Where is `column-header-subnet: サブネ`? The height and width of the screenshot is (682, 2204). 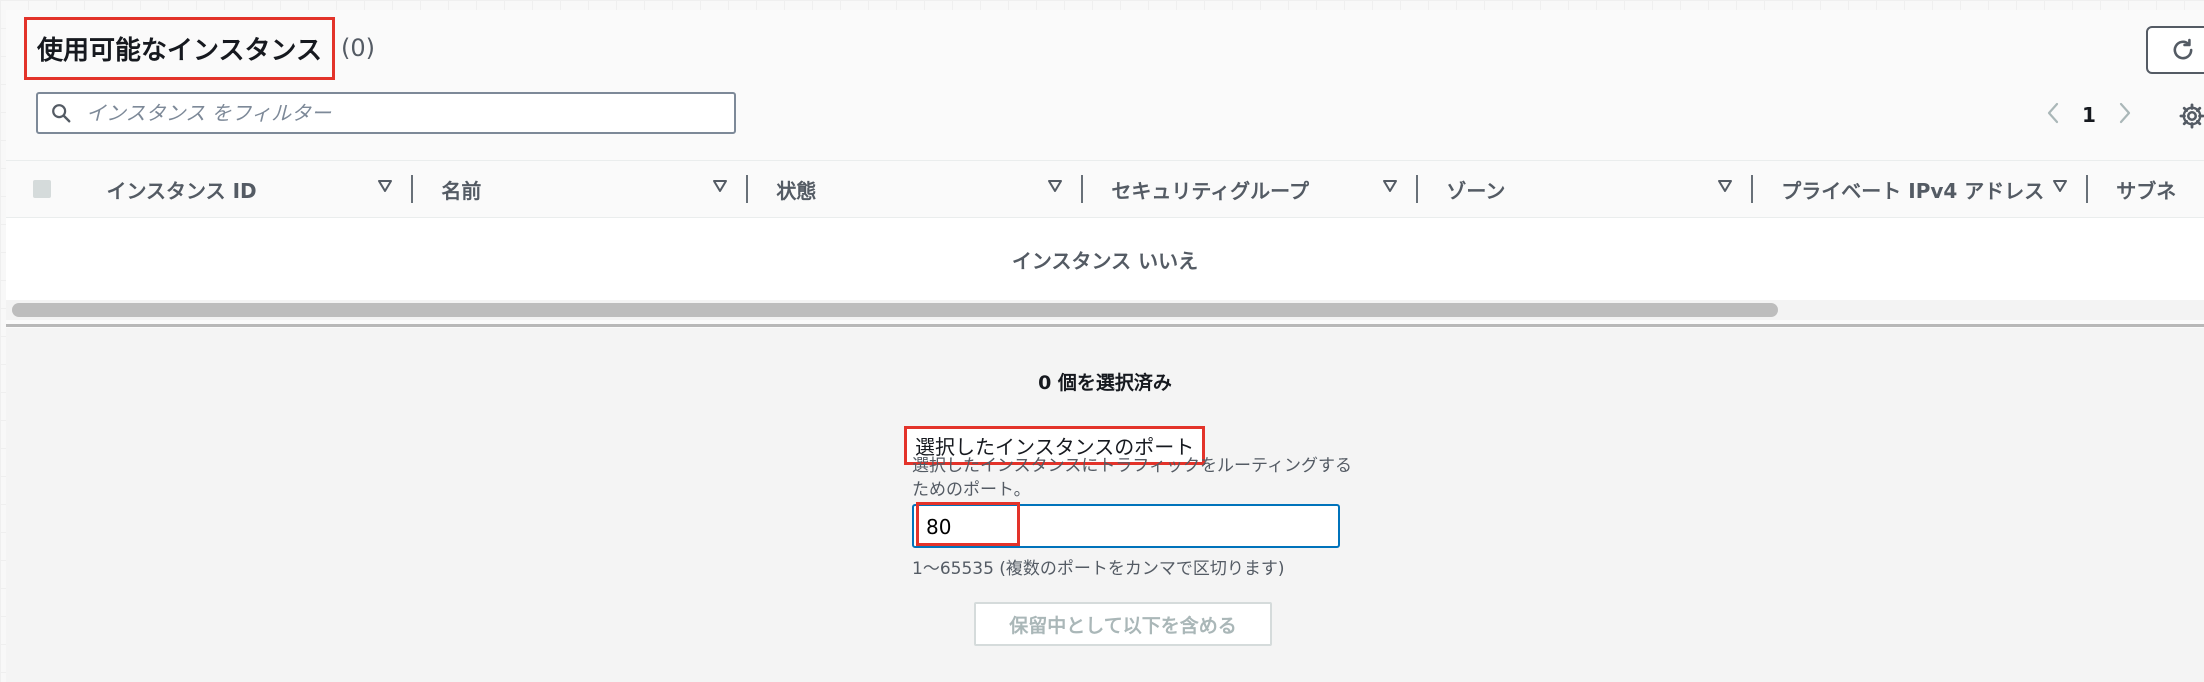
column-header-subnet: サブネ is located at coordinates (2146, 189).